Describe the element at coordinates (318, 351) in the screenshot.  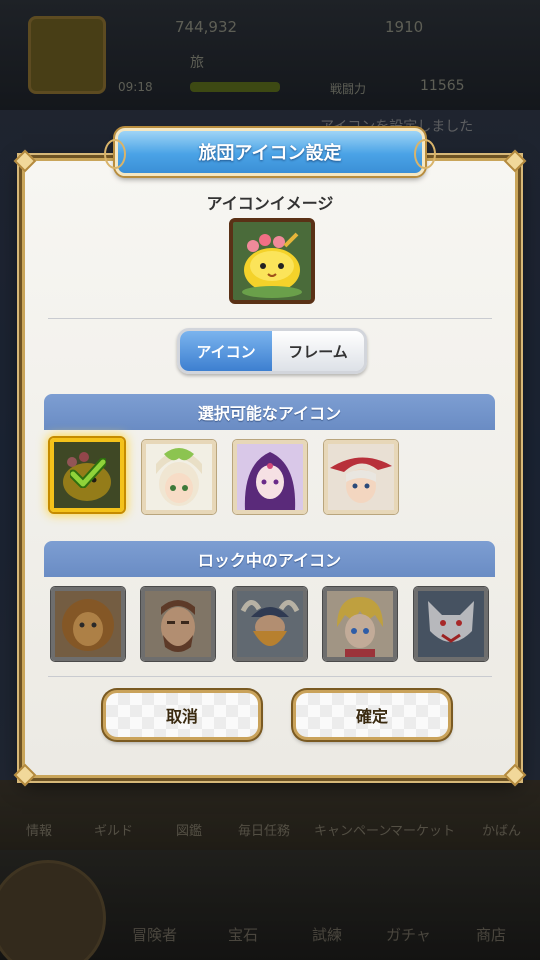
I see `tab-frame: フレーム` at that location.